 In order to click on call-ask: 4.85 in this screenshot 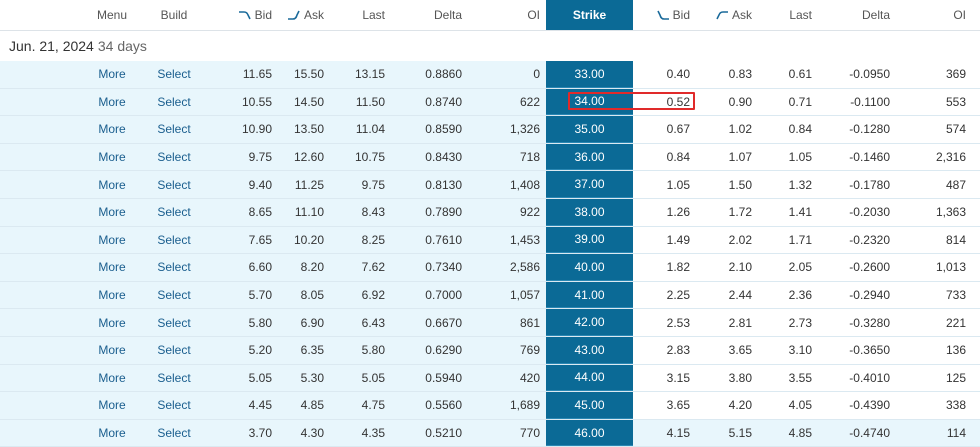, I will do `click(301, 405)`.